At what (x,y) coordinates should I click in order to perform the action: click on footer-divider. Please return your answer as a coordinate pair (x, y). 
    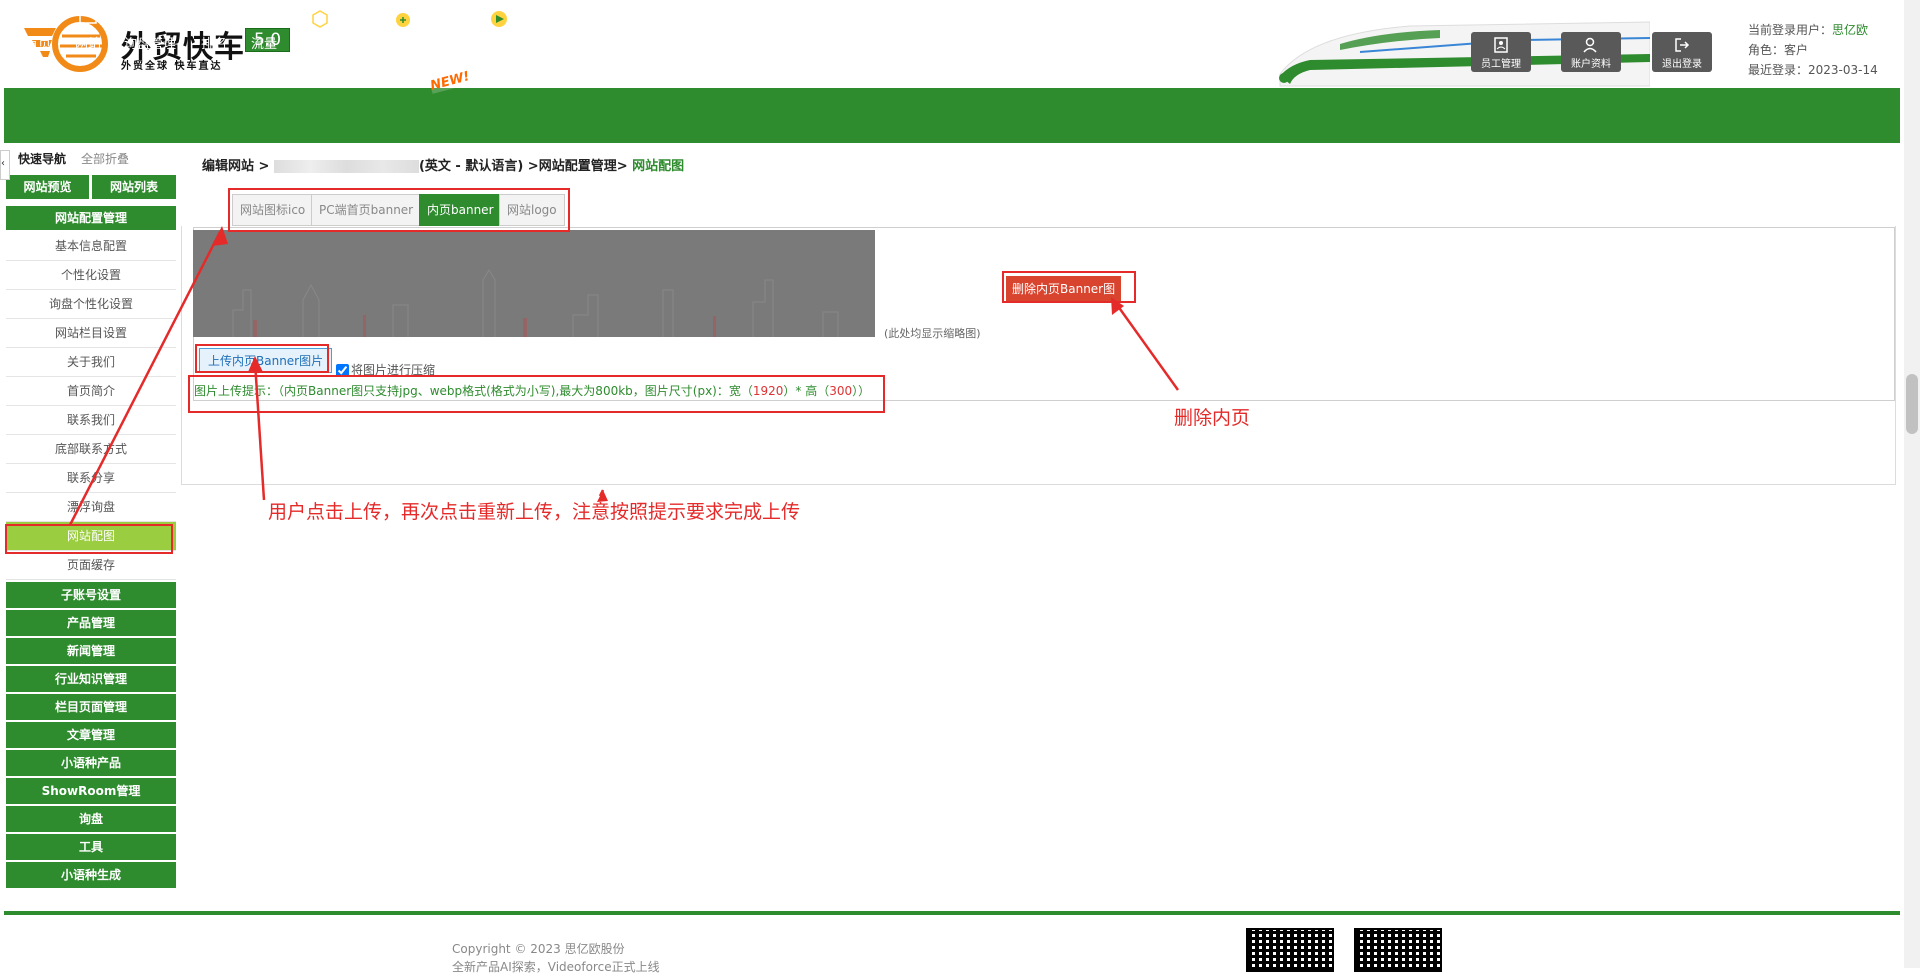
    Looking at the image, I should click on (952, 913).